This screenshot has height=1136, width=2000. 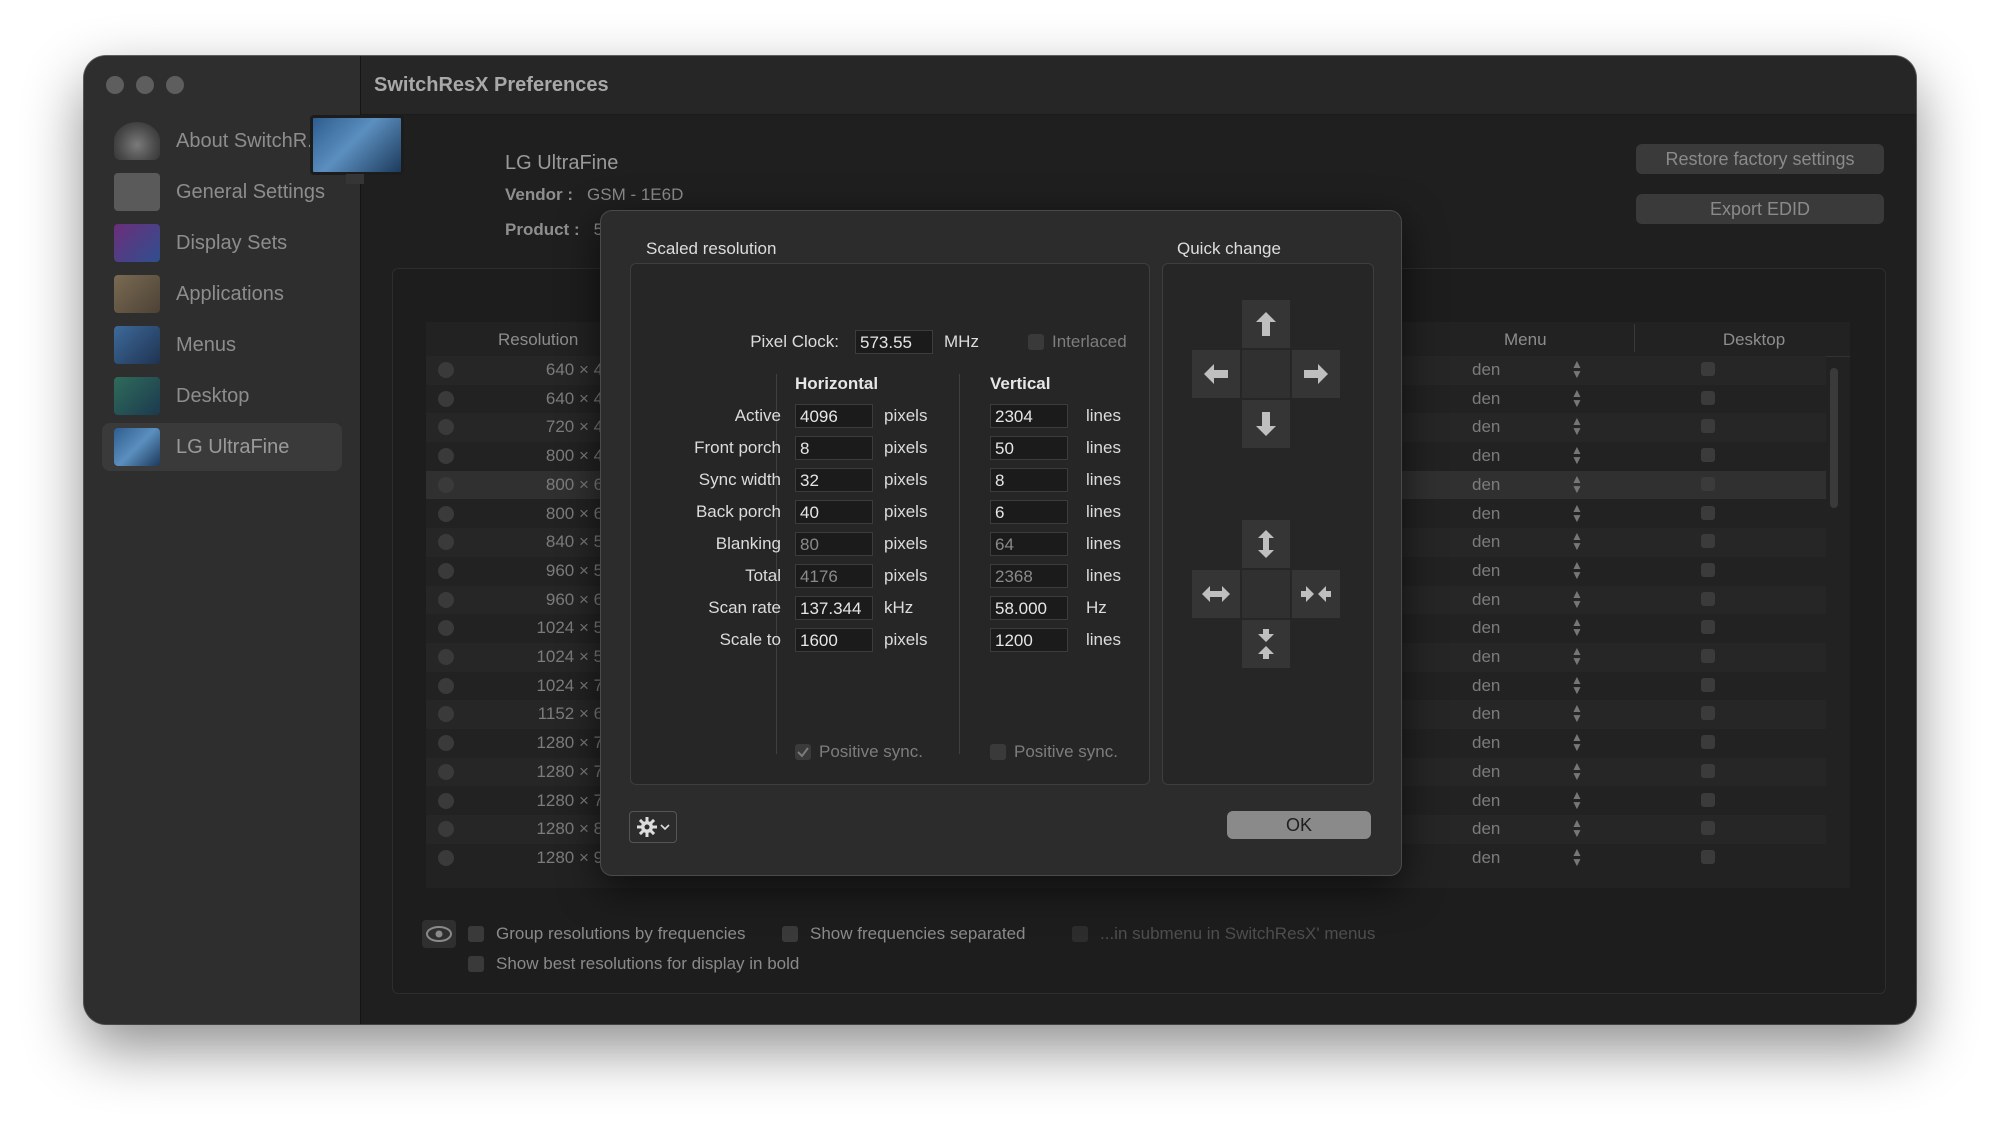 What do you see at coordinates (222, 192) in the screenshot?
I see `sidebar-item-general-settings: General Settings` at bounding box center [222, 192].